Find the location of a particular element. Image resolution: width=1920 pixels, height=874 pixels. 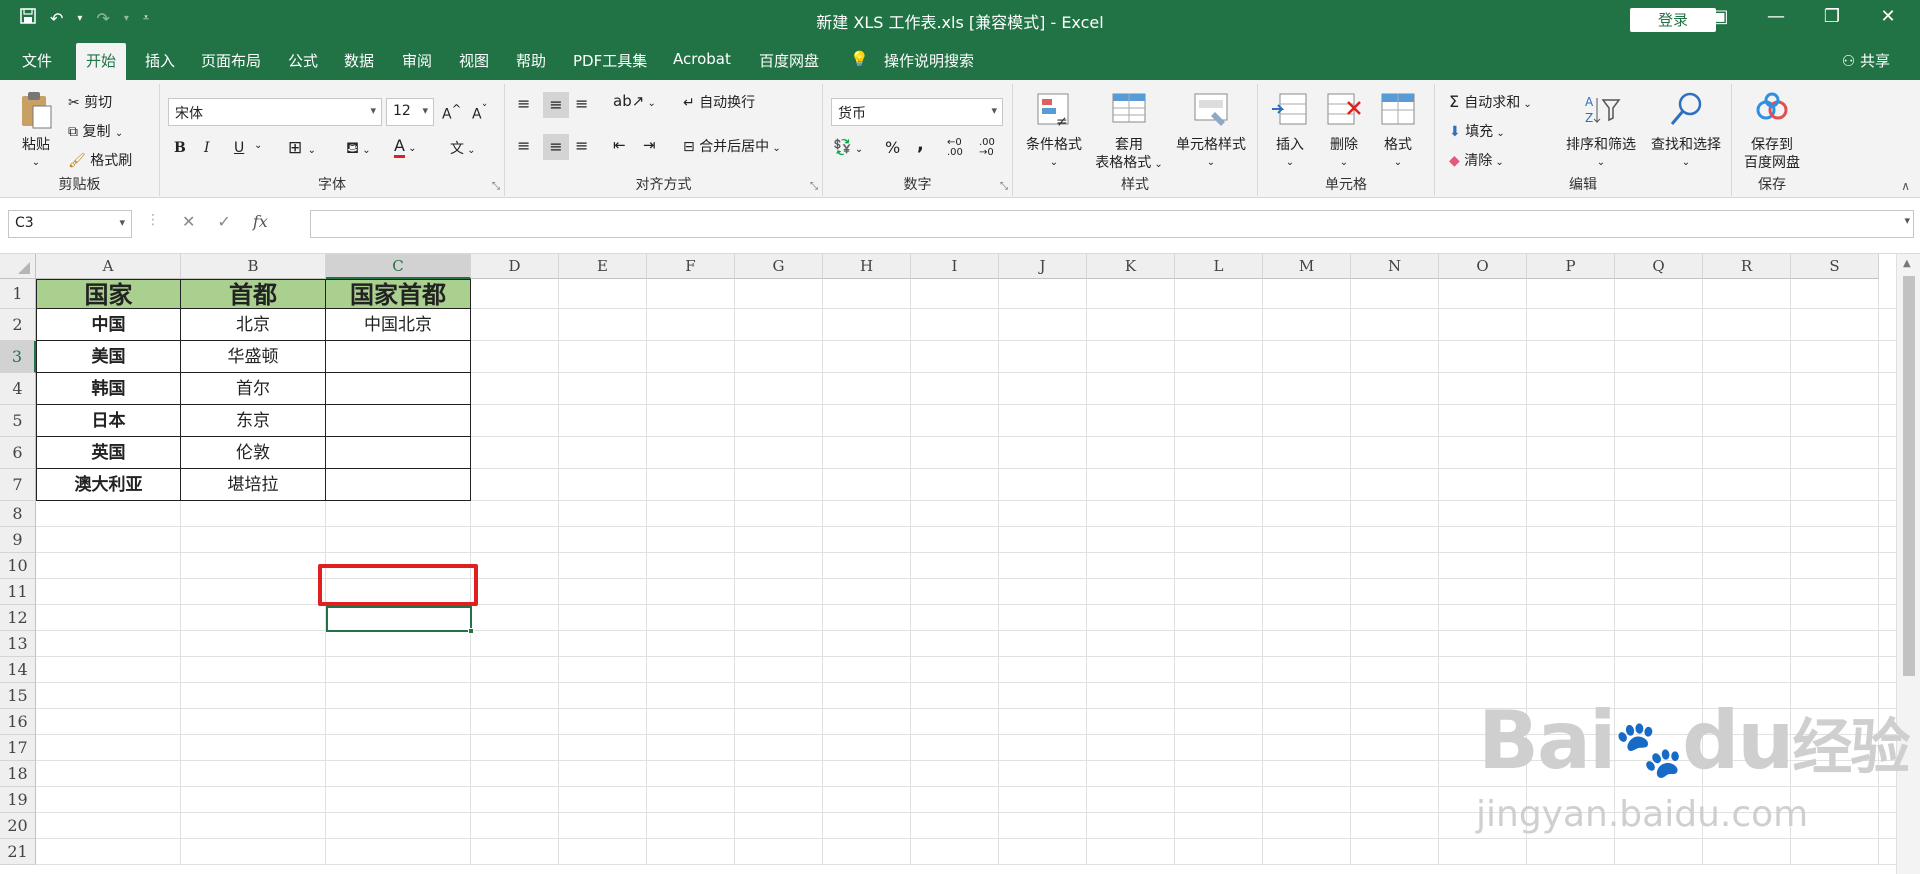

percent-button: % is located at coordinates (892, 147).